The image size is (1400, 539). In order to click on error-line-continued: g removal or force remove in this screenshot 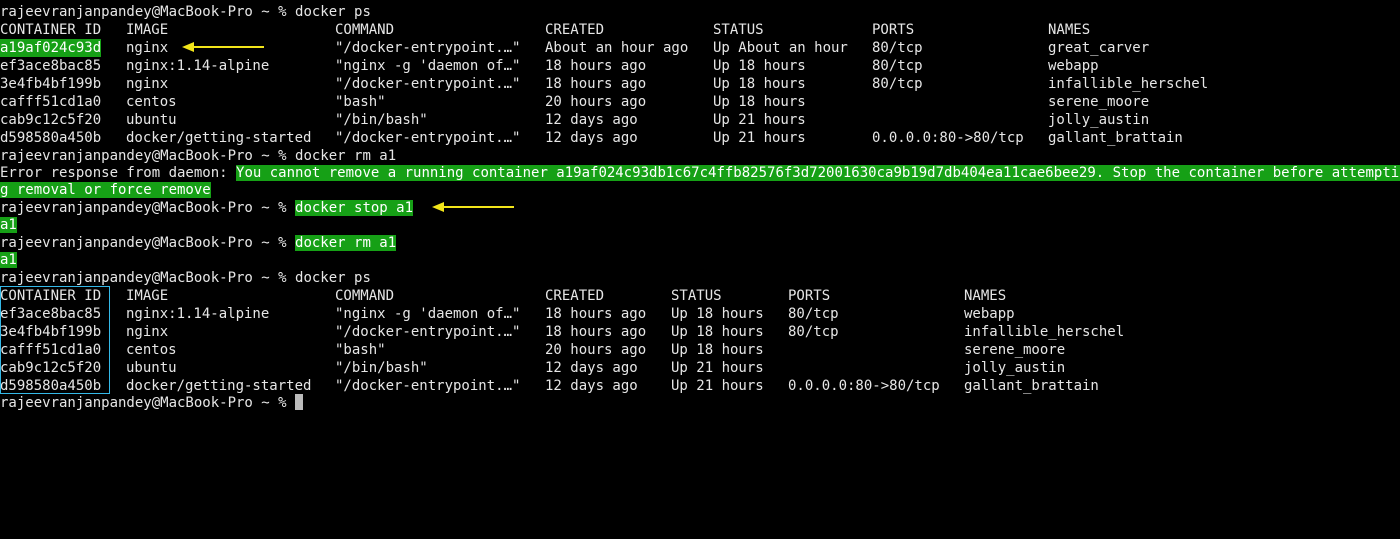, I will do `click(105, 190)`.